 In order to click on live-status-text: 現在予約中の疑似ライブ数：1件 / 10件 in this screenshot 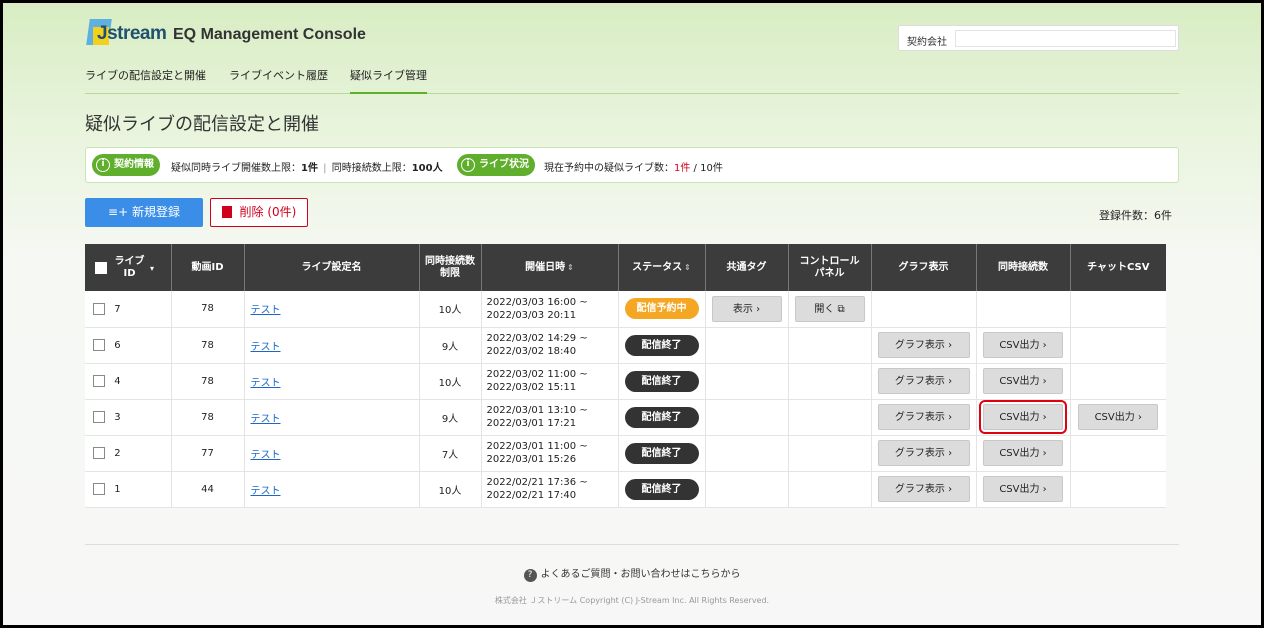, I will do `click(633, 166)`.